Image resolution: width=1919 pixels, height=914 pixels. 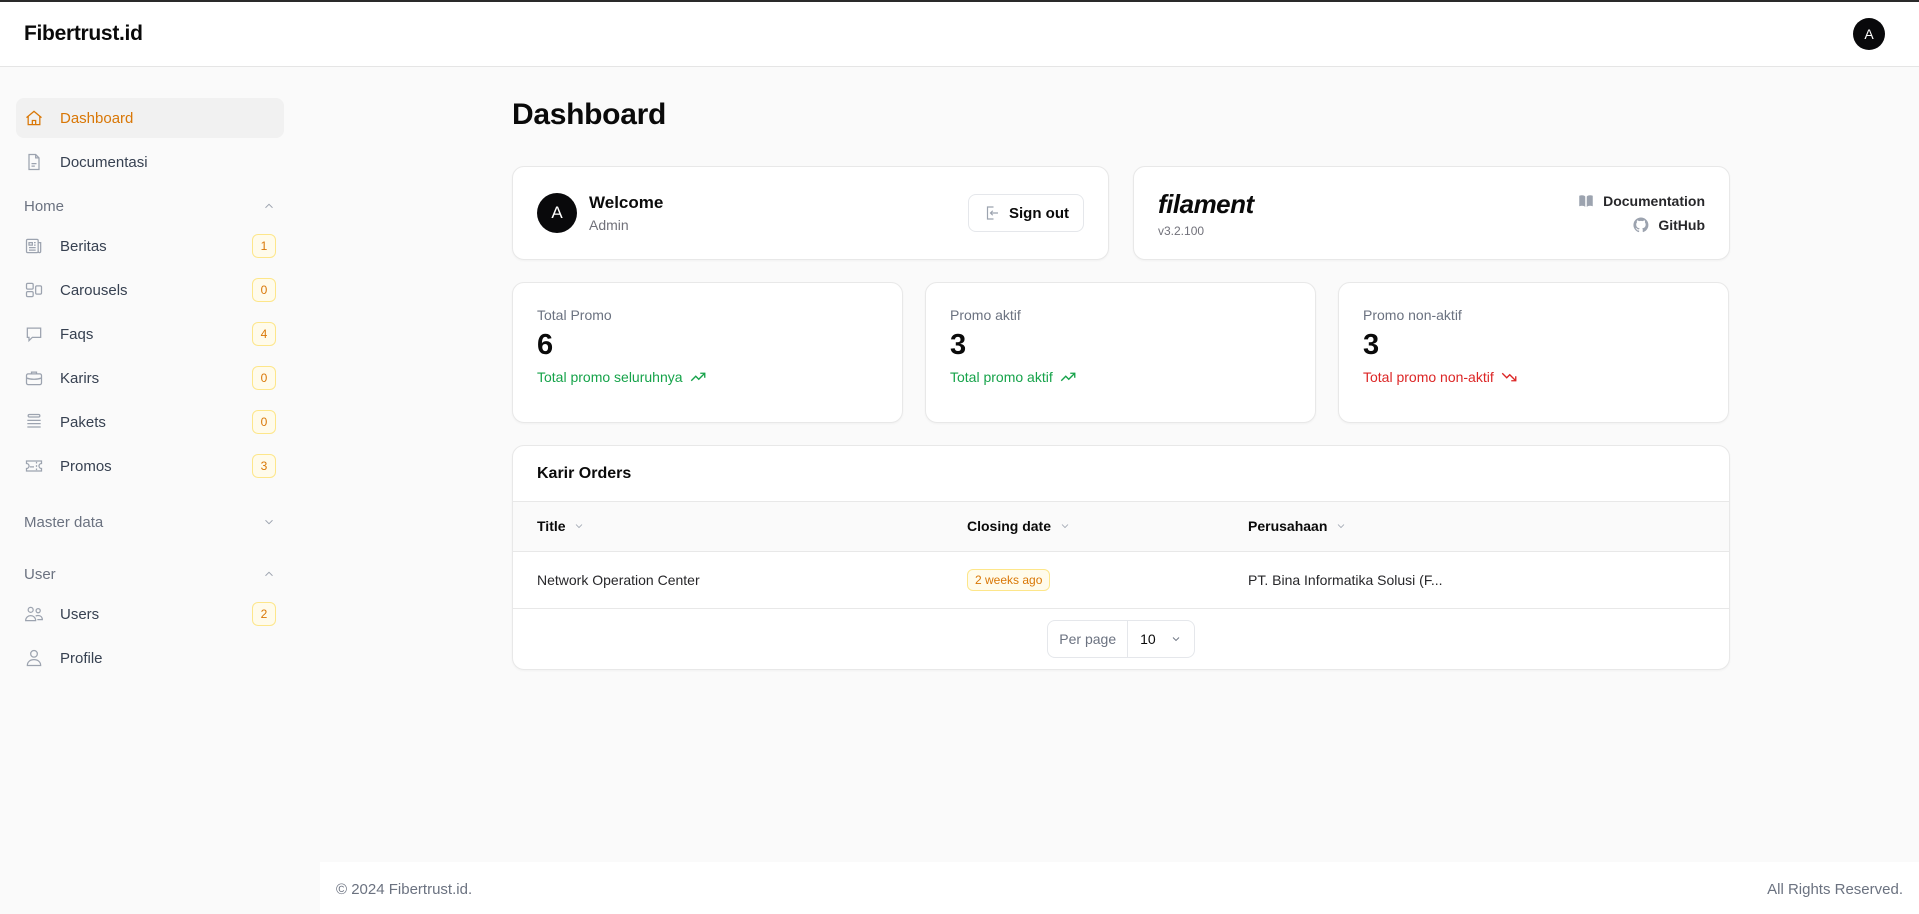 What do you see at coordinates (1428, 377) in the screenshot?
I see `stat-description: Total promo non-aktif` at bounding box center [1428, 377].